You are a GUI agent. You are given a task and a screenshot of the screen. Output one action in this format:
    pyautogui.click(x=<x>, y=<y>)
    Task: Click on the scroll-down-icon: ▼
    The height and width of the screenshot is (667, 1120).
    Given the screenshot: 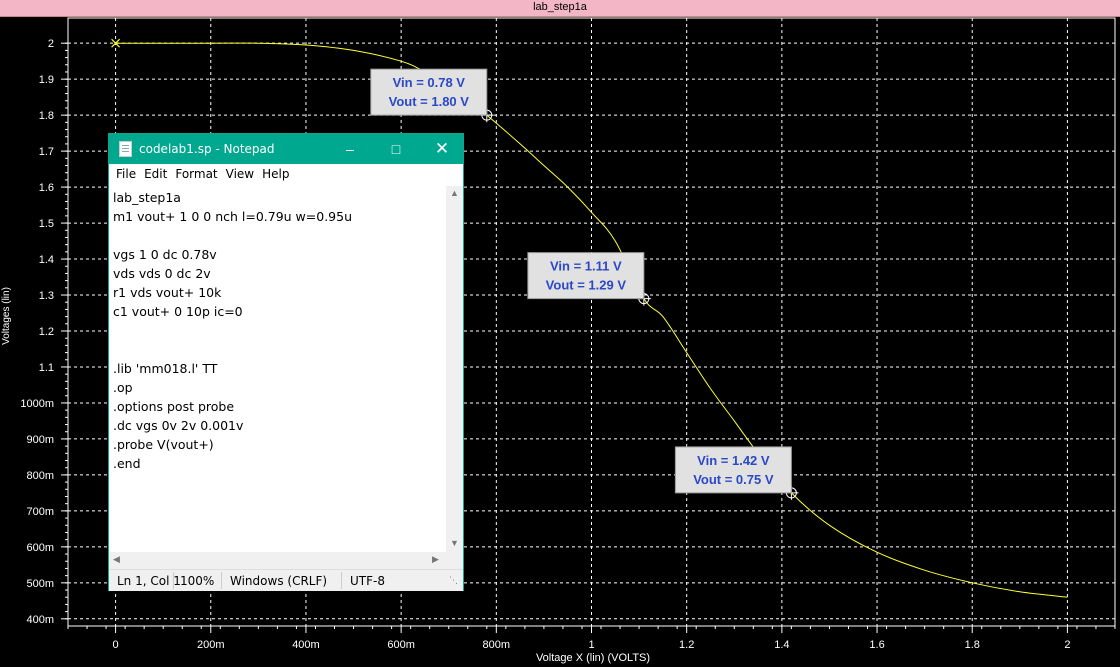 What is the action you would take?
    pyautogui.click(x=454, y=543)
    